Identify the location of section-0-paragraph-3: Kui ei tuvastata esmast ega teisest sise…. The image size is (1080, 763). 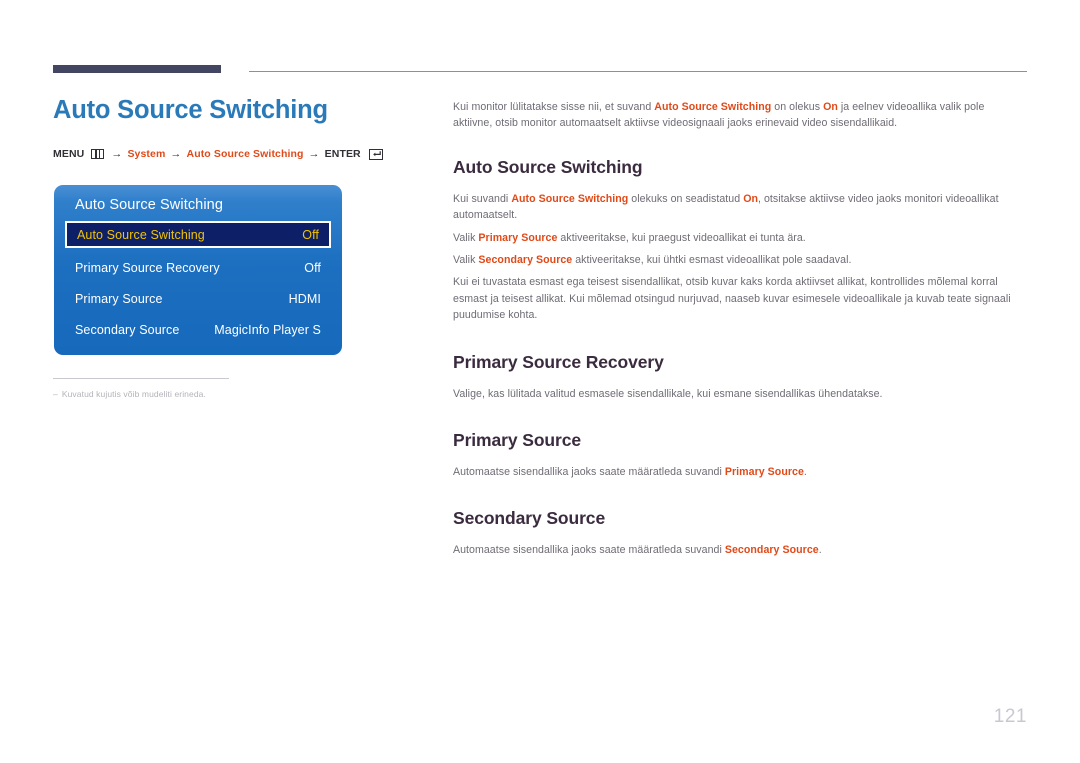
(739, 298).